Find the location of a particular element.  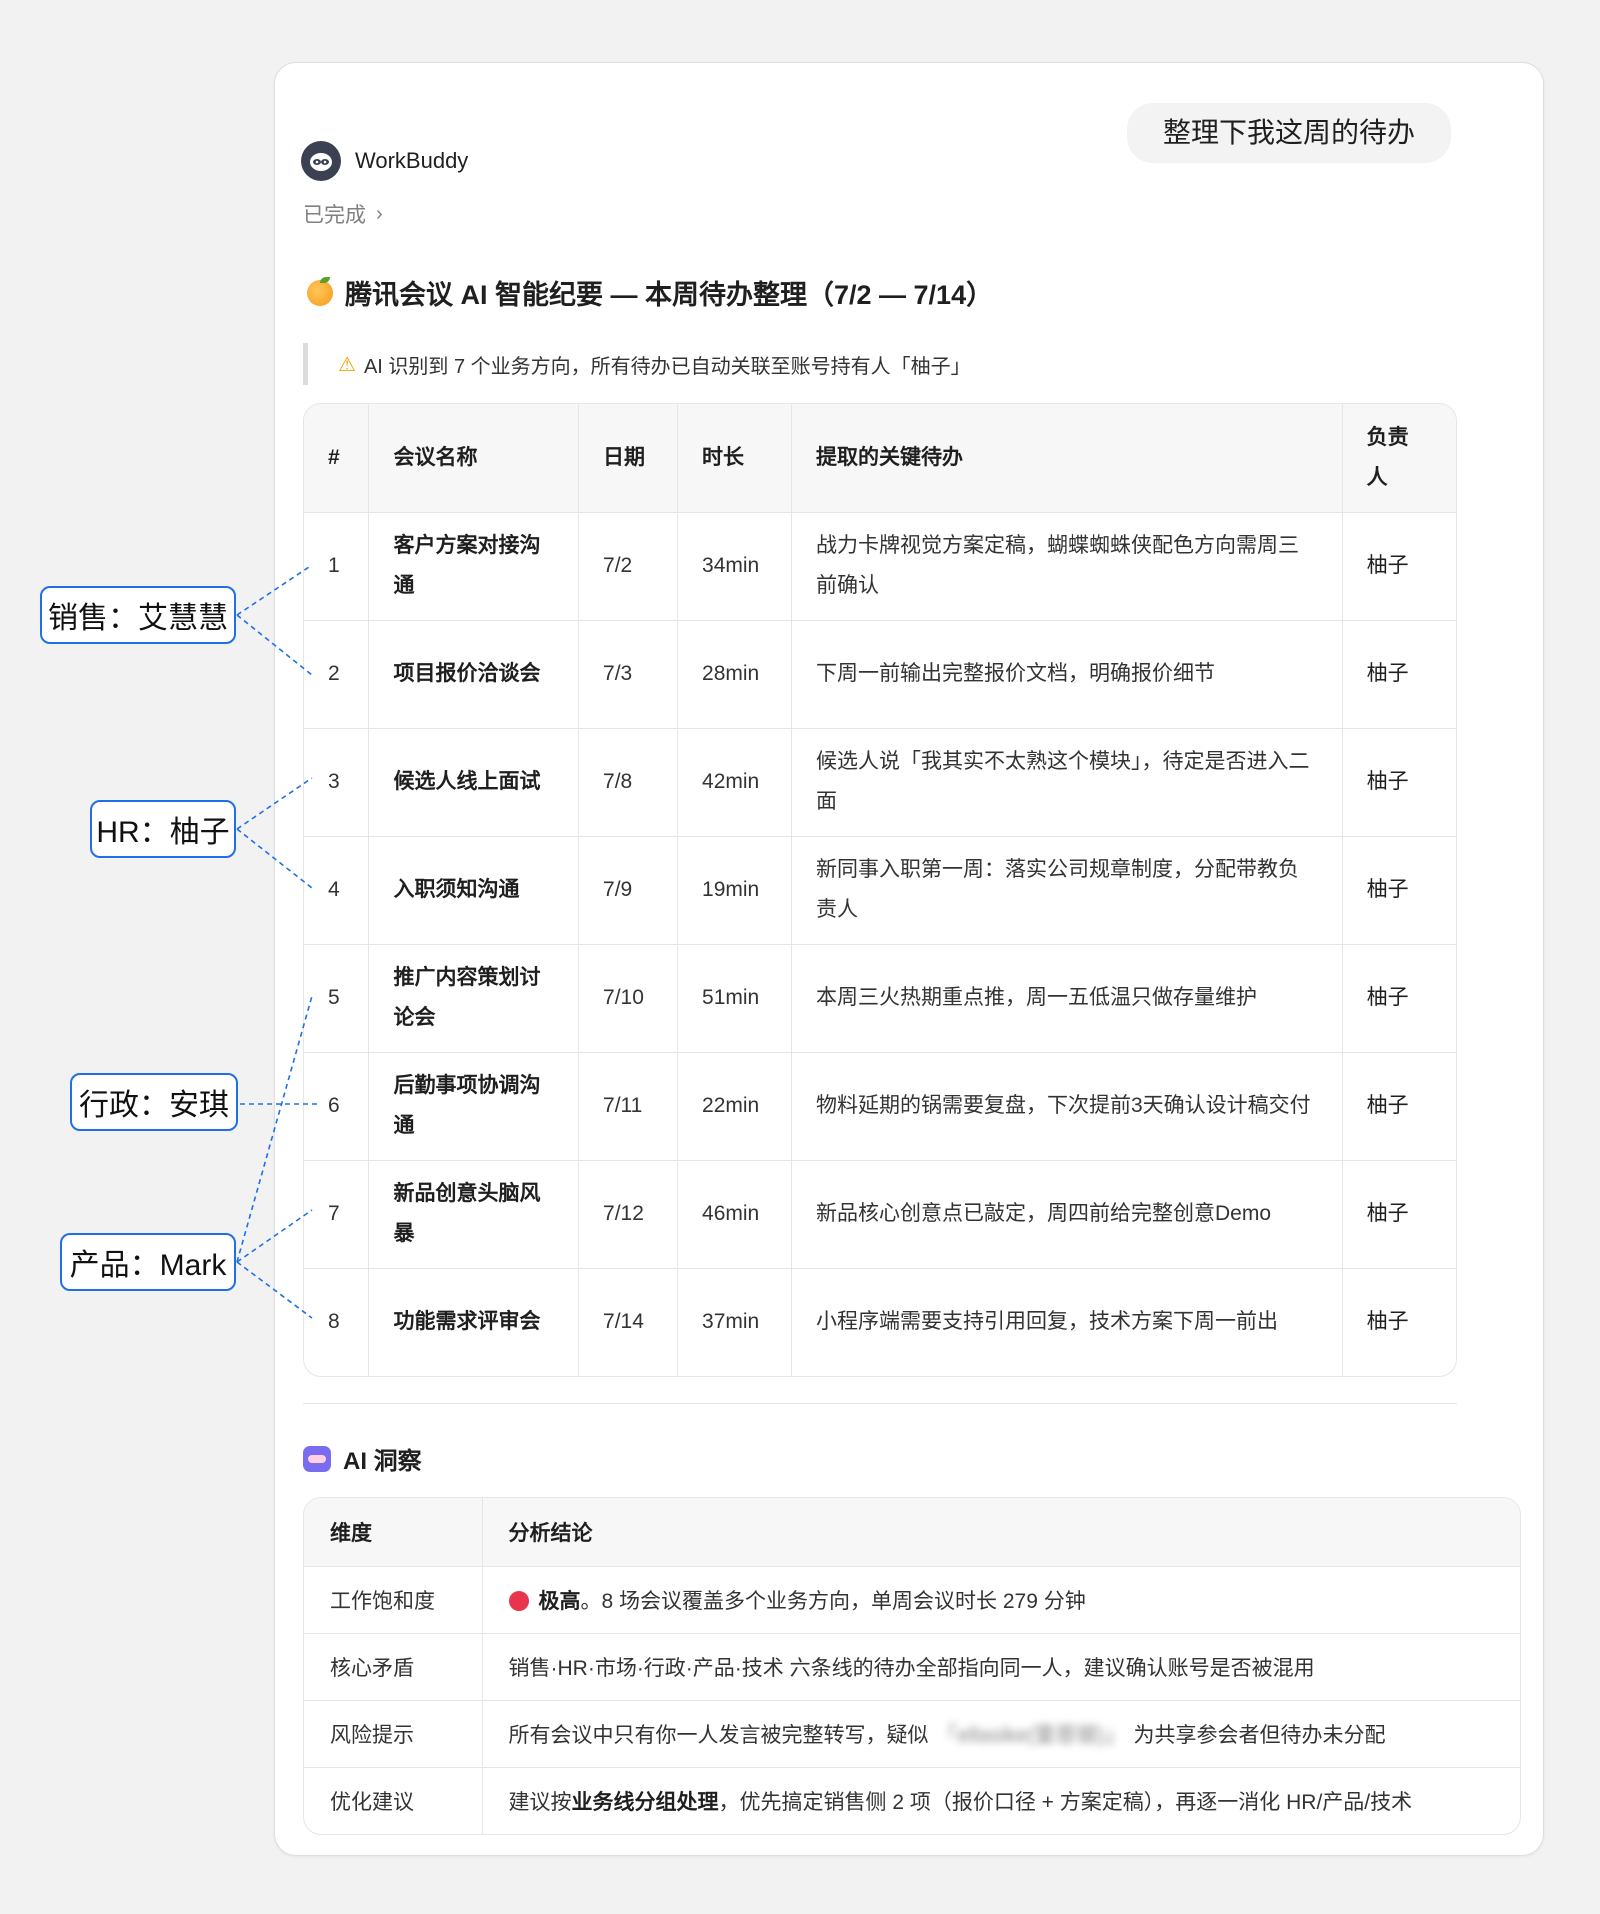

insight-text-before: 所有会议中只有你一人发言被完整转写，疑似 is located at coordinates (718, 1735).